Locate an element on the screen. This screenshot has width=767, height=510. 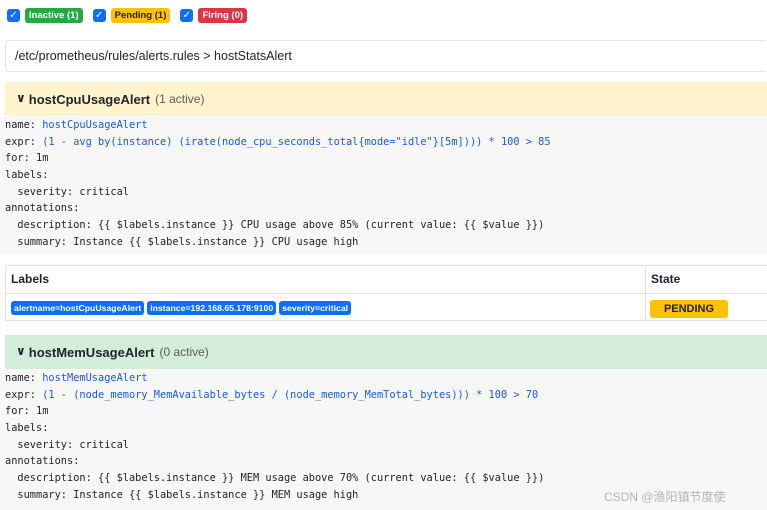
watermark: CSDN @渔阳镇节度使 is located at coordinates (665, 497).